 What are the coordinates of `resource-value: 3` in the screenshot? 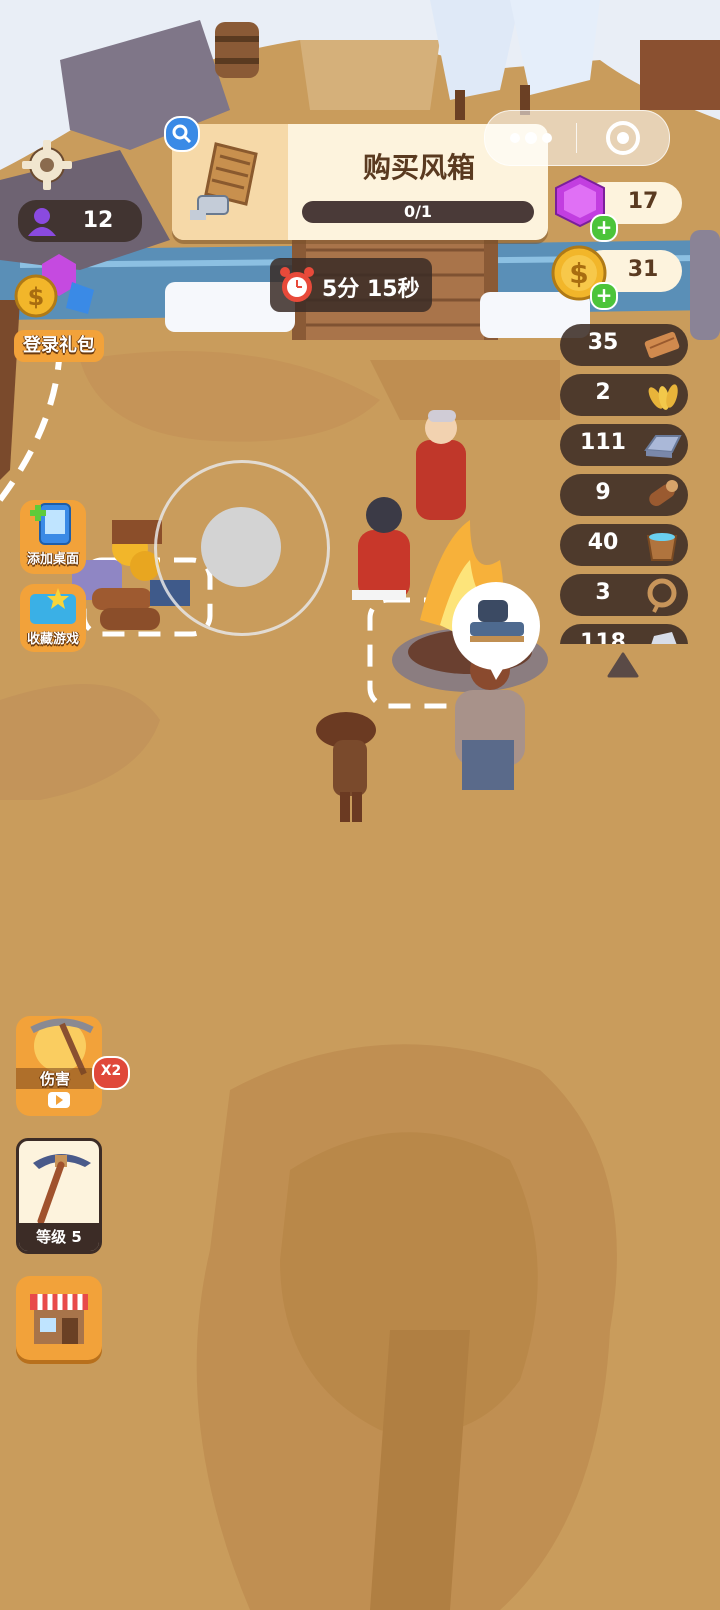 It's located at (603, 592).